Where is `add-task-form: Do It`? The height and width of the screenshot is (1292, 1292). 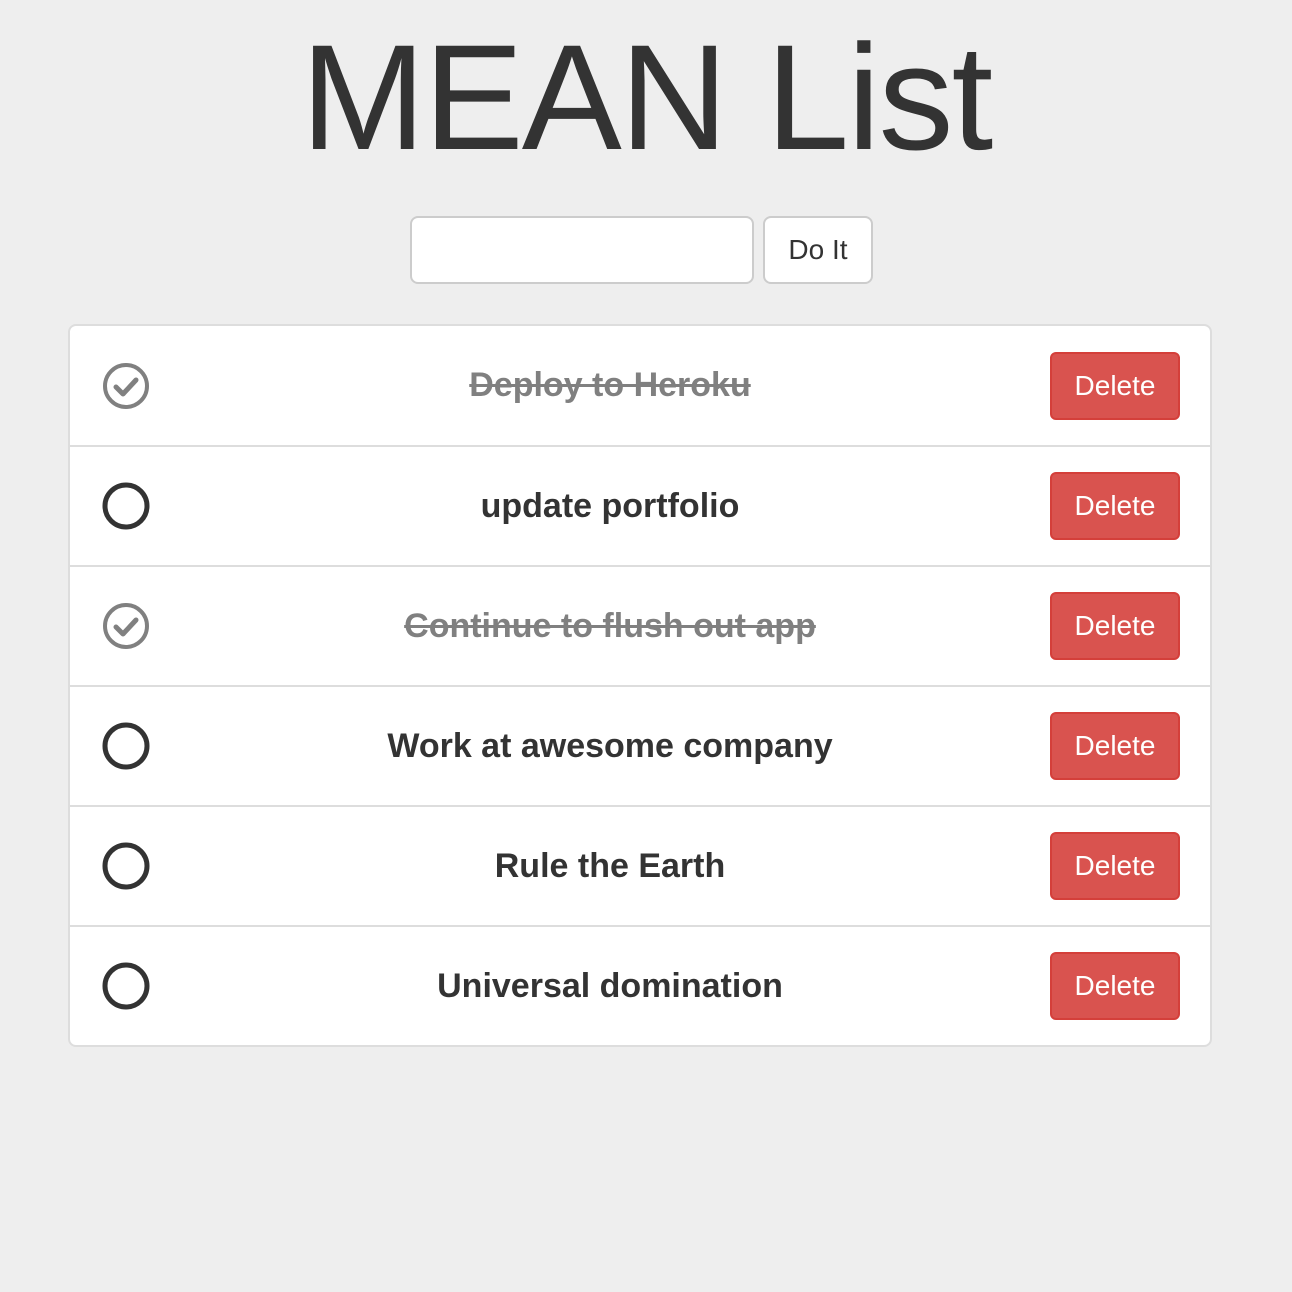
add-task-form: Do It is located at coordinates (641, 250).